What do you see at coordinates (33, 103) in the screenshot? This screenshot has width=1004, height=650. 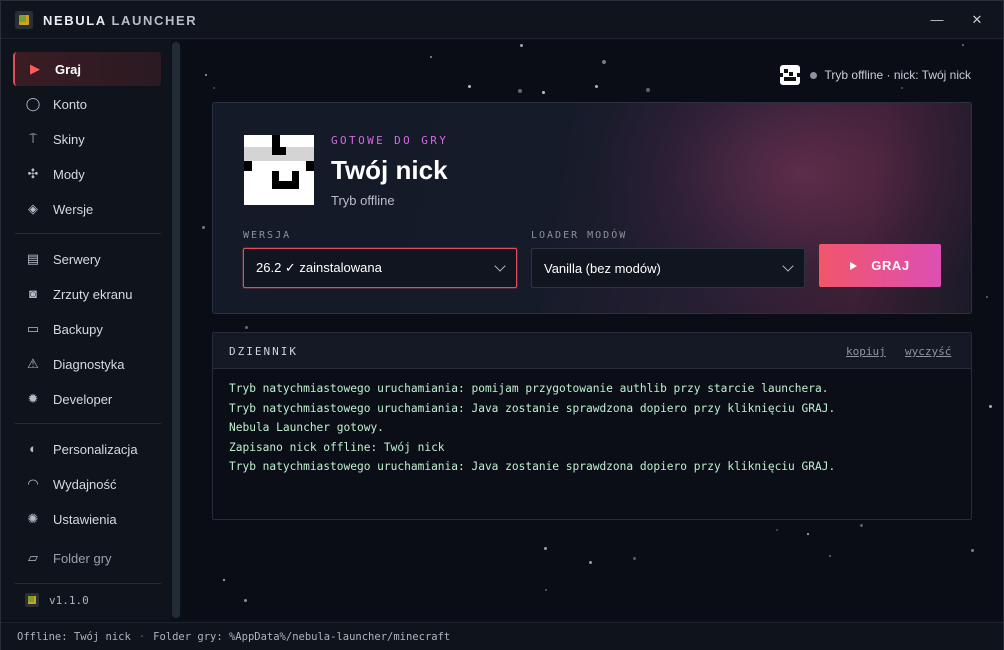 I see `user-icon: ◯` at bounding box center [33, 103].